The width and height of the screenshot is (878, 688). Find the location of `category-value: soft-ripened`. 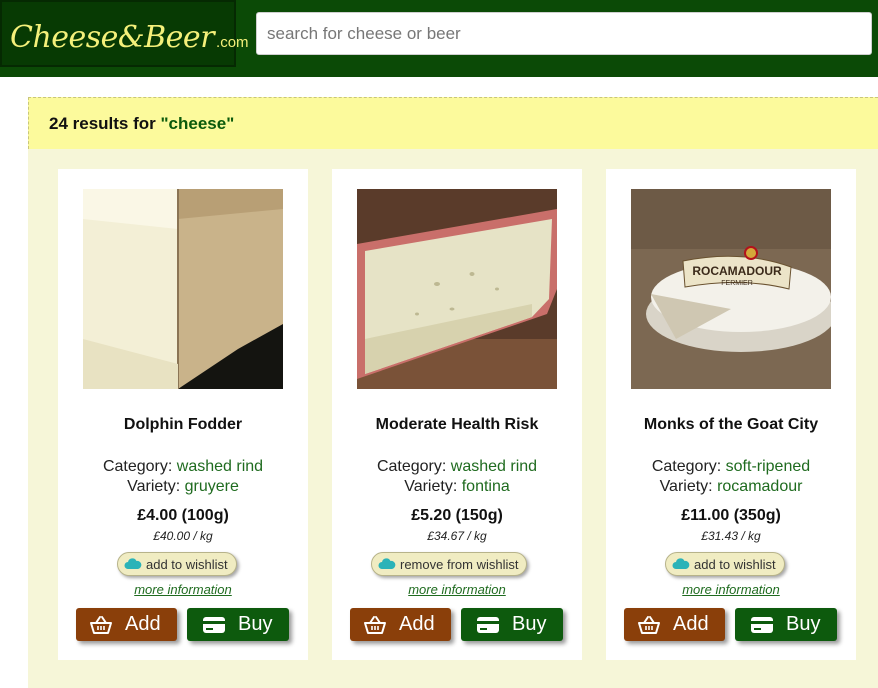

category-value: soft-ripened is located at coordinates (768, 466).